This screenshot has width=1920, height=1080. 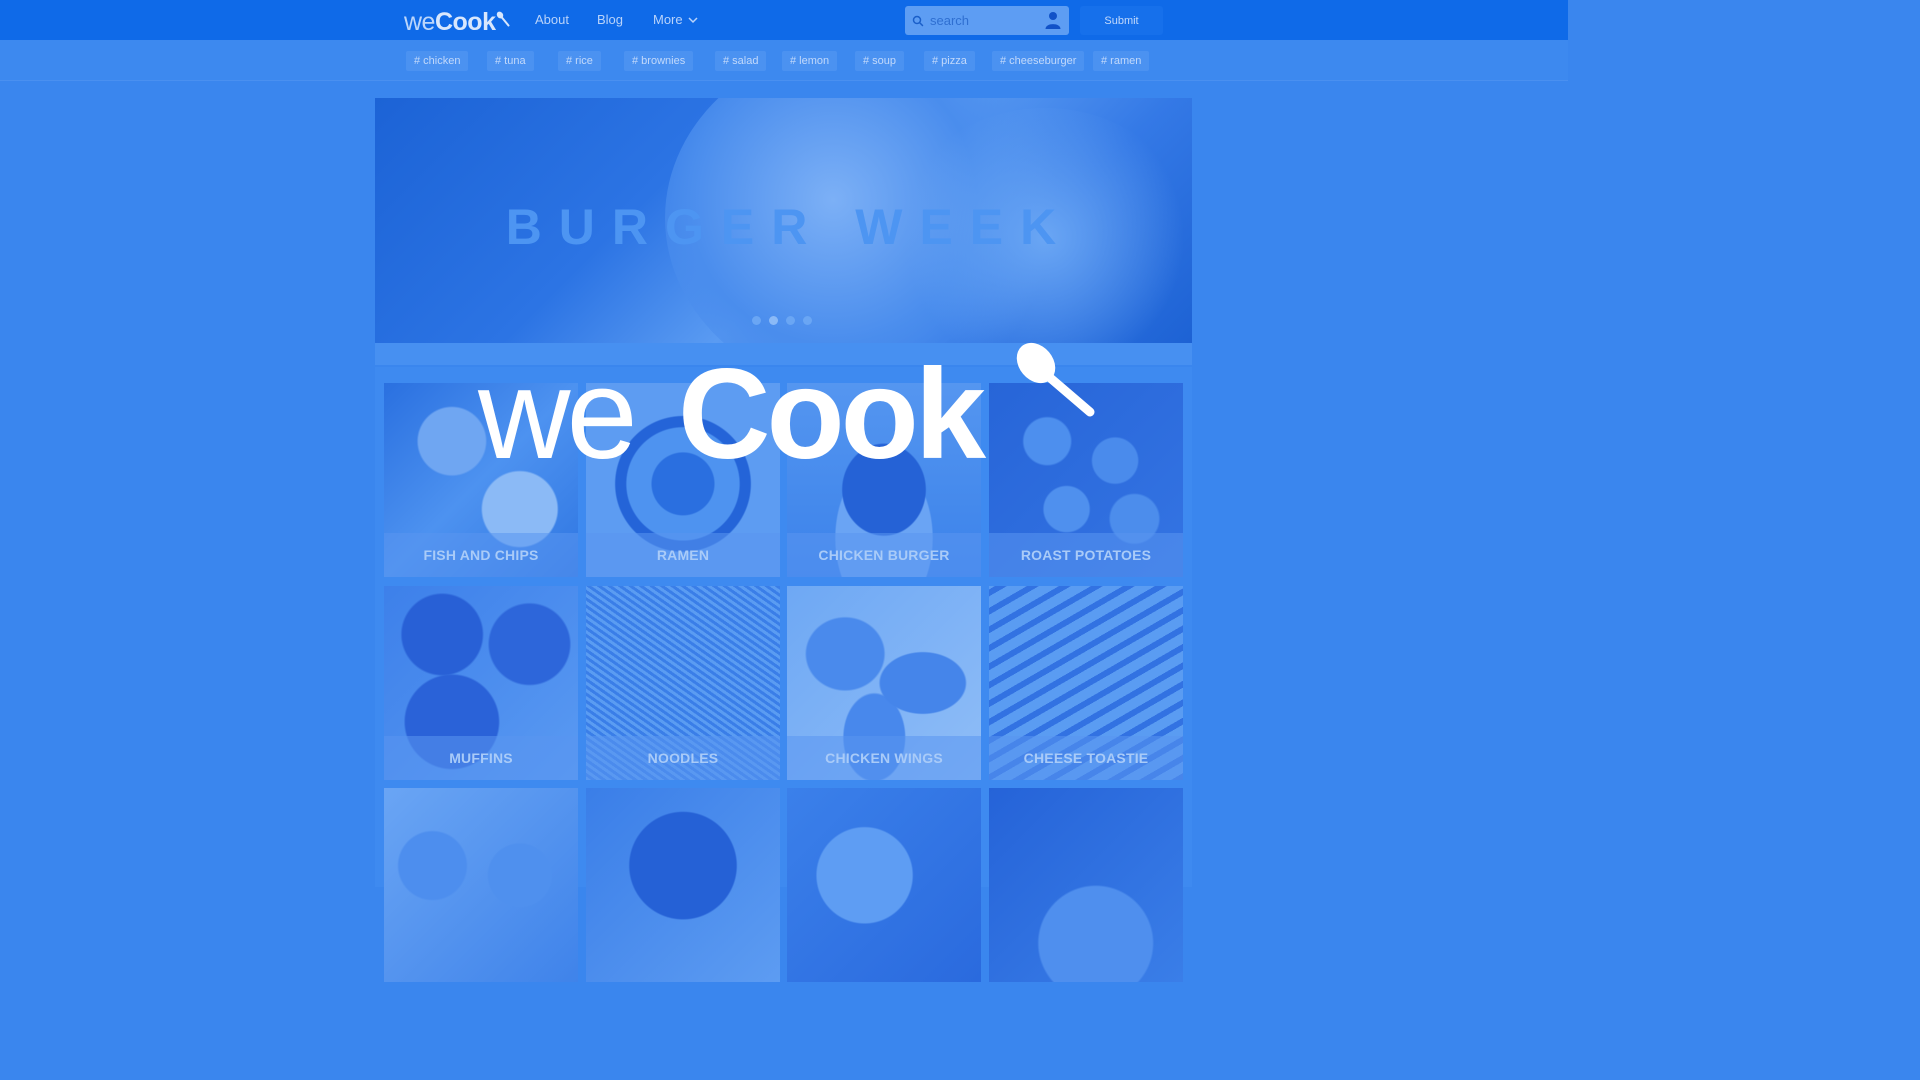 I want to click on logo-text-cook: Cook, so click(x=465, y=22).